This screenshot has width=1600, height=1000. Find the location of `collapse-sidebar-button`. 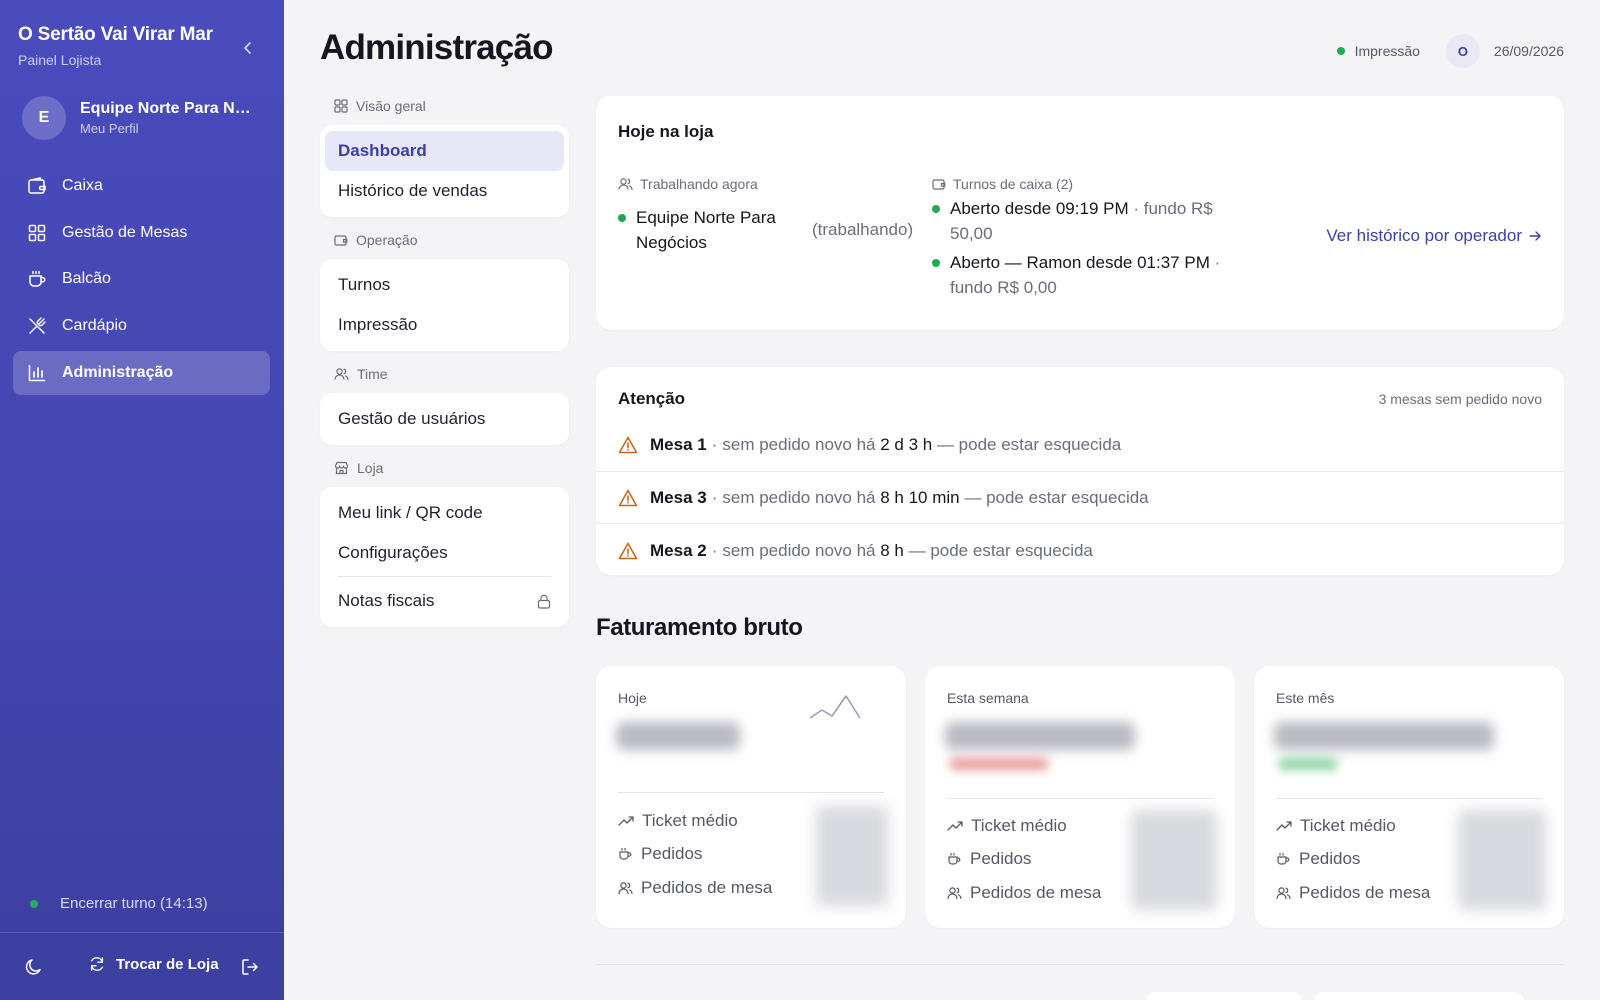

collapse-sidebar-button is located at coordinates (248, 48).